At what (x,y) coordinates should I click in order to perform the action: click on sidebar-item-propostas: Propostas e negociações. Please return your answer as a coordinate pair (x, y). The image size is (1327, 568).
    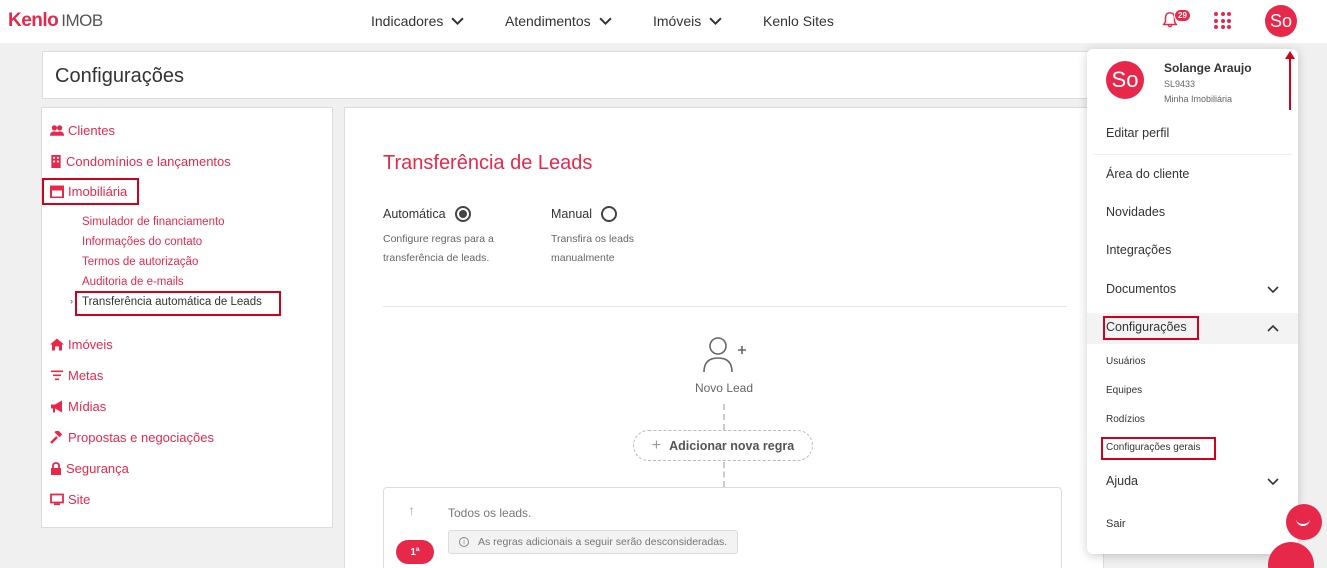
    Looking at the image, I should click on (132, 437).